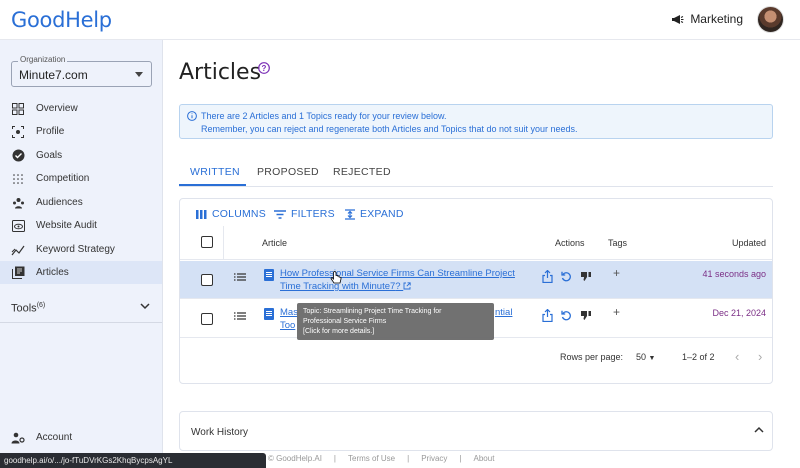 The height and width of the screenshot is (468, 800). I want to click on external-link-icon, so click(407, 286).